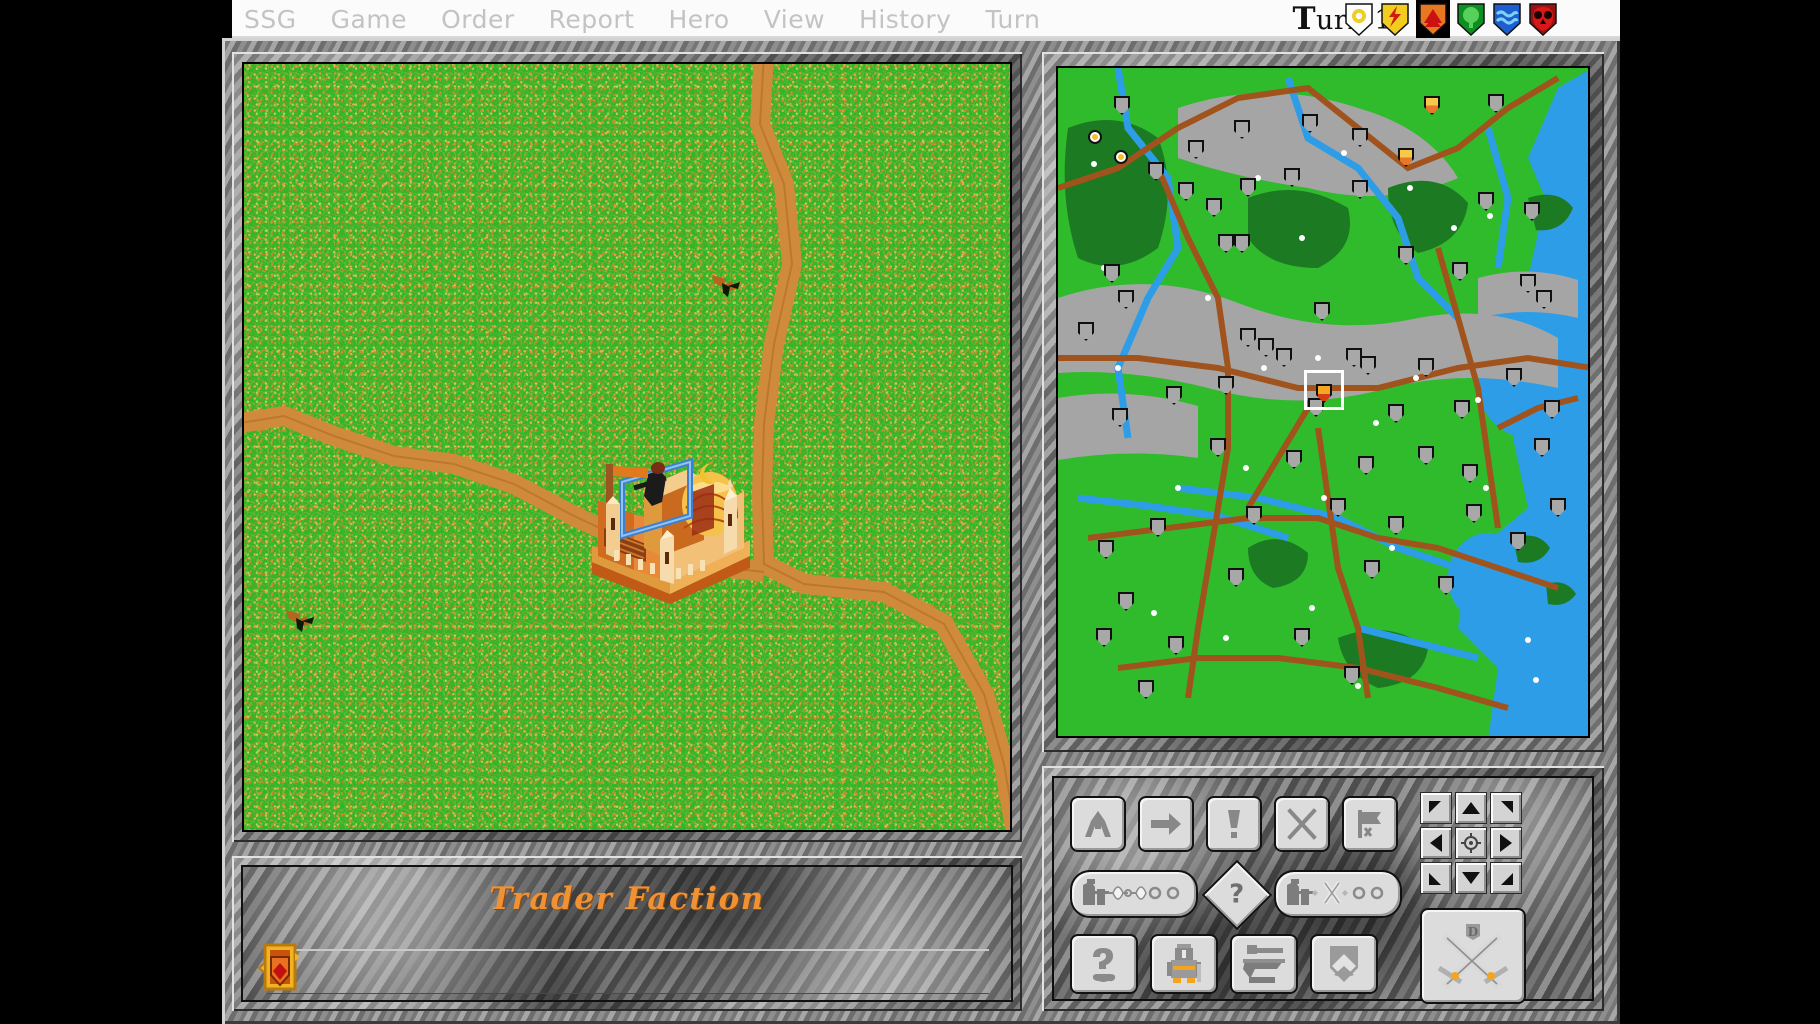 The width and height of the screenshot is (1820, 1024). I want to click on owl-emblem-icon, so click(1543, 19).